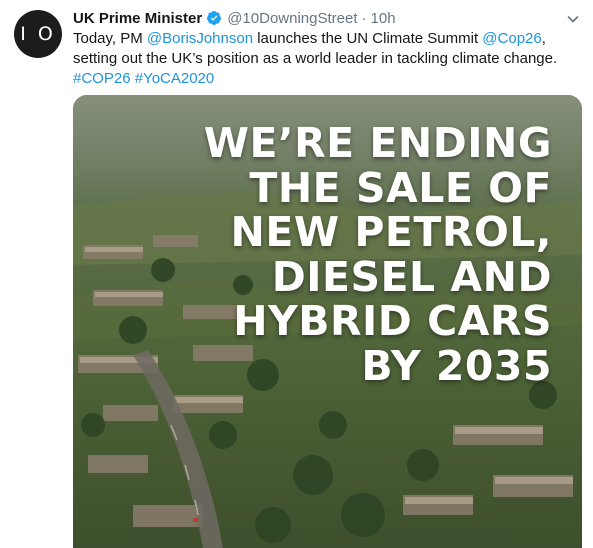 The image size is (593, 548). I want to click on headline-line: NEW PETROL,, so click(391, 232).